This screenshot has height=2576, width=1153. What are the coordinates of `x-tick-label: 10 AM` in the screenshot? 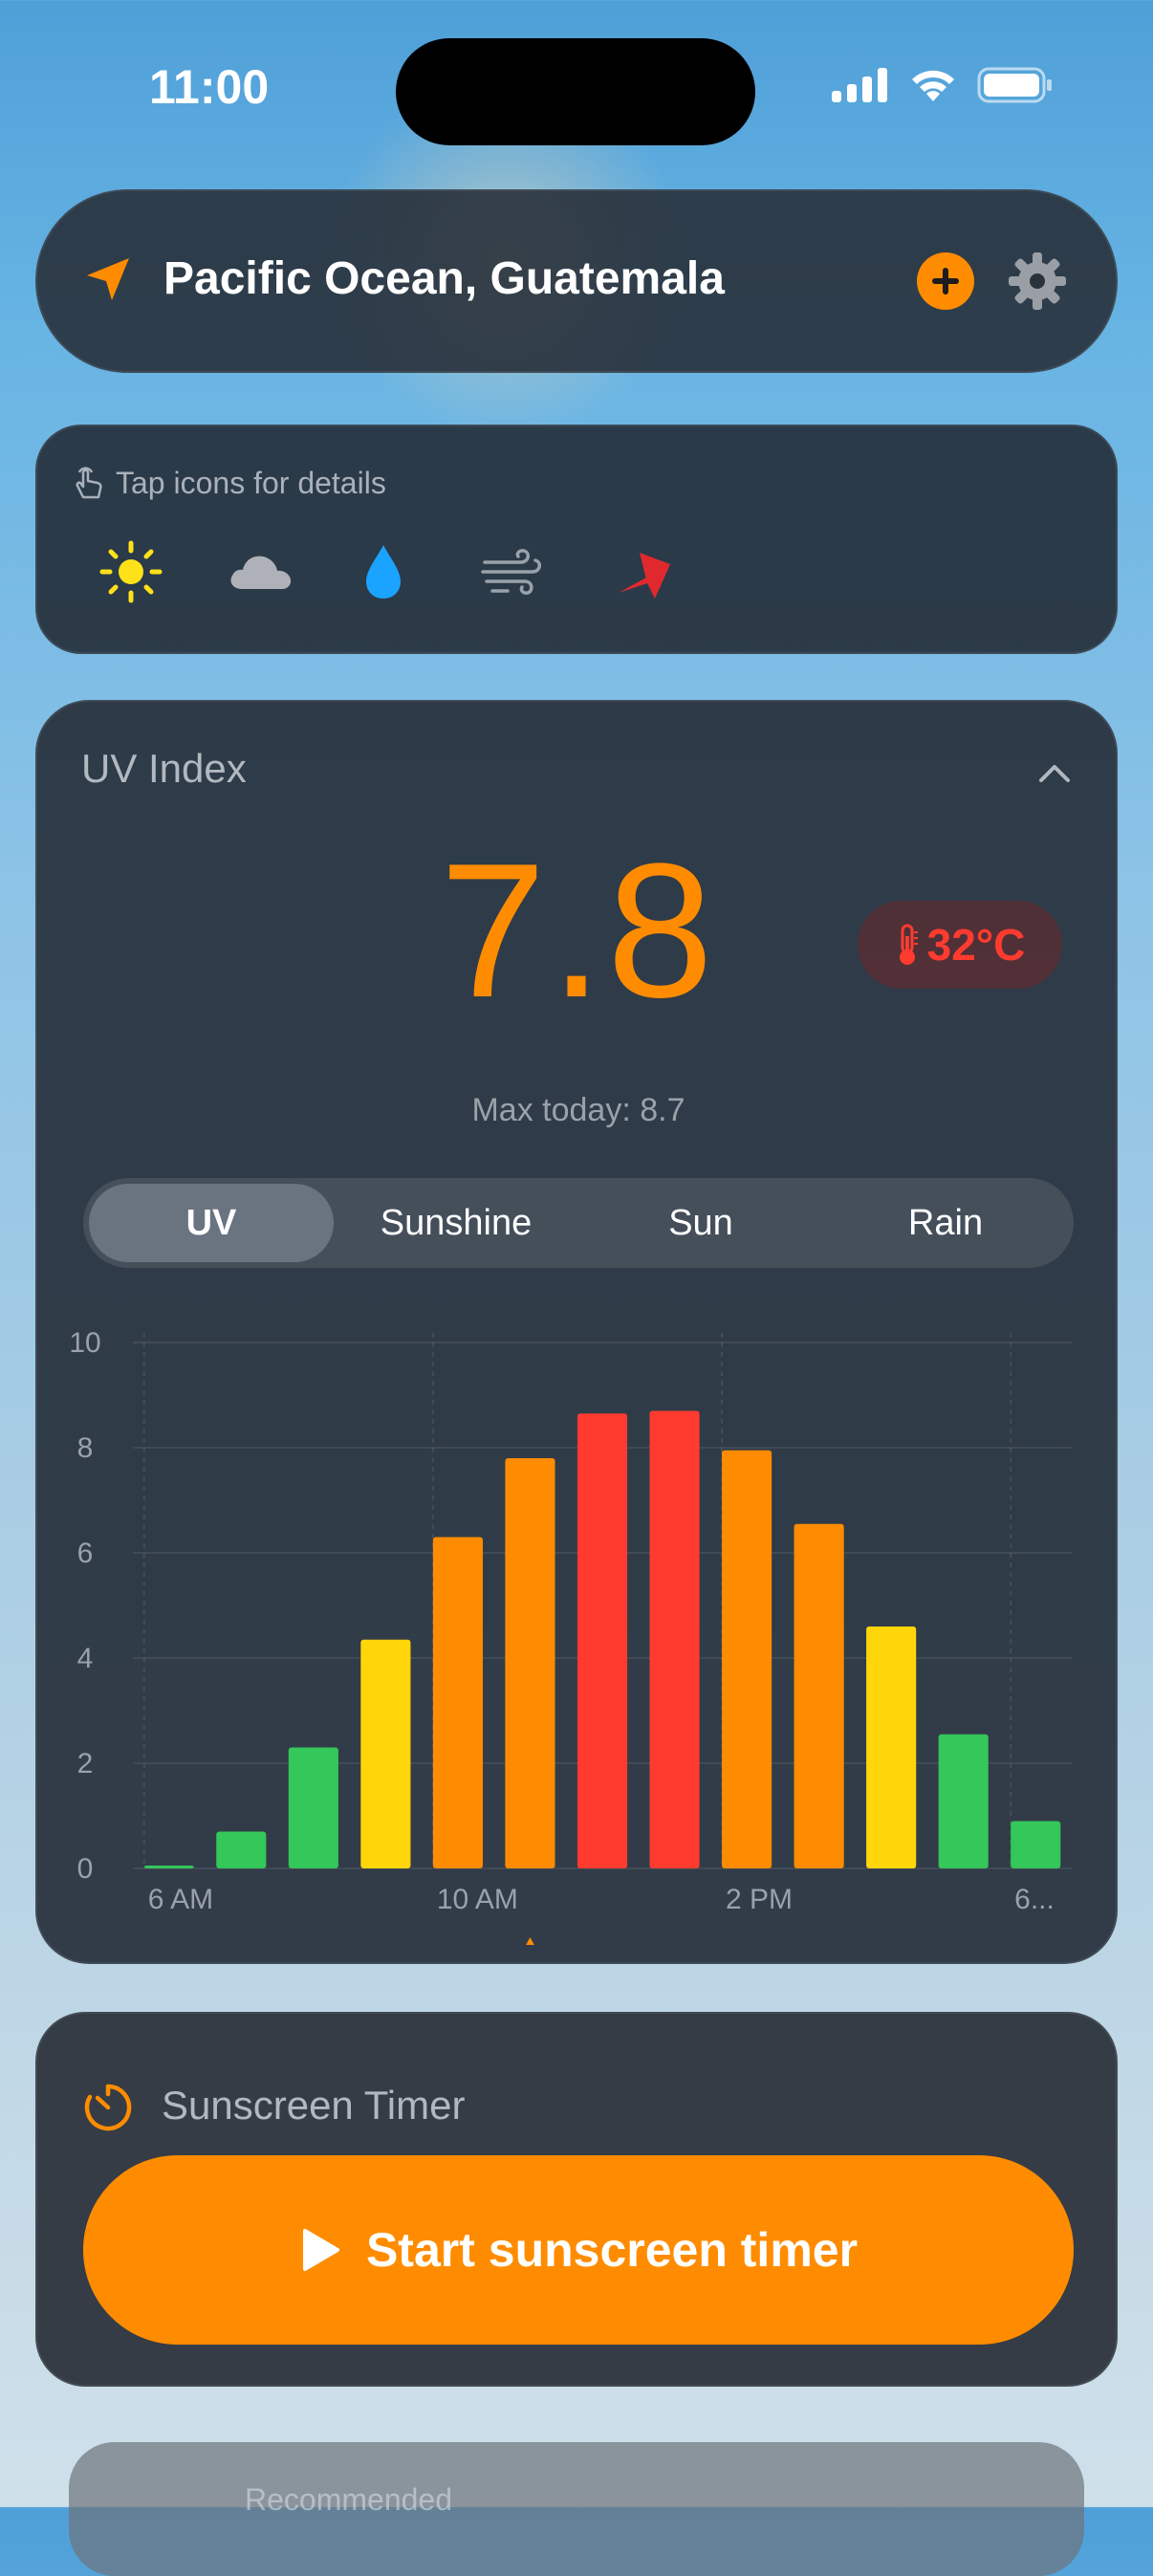 It's located at (478, 1899).